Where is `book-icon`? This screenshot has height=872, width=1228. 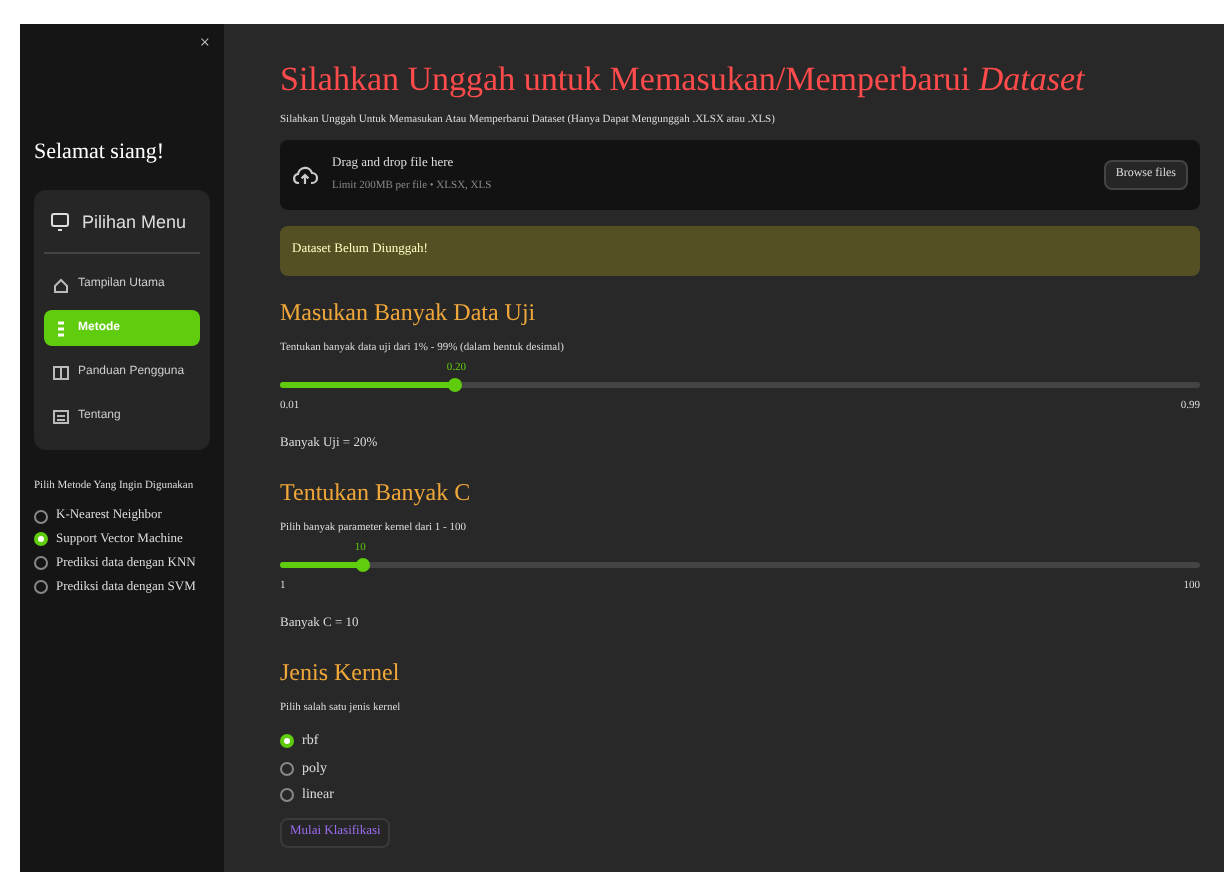 book-icon is located at coordinates (61, 372).